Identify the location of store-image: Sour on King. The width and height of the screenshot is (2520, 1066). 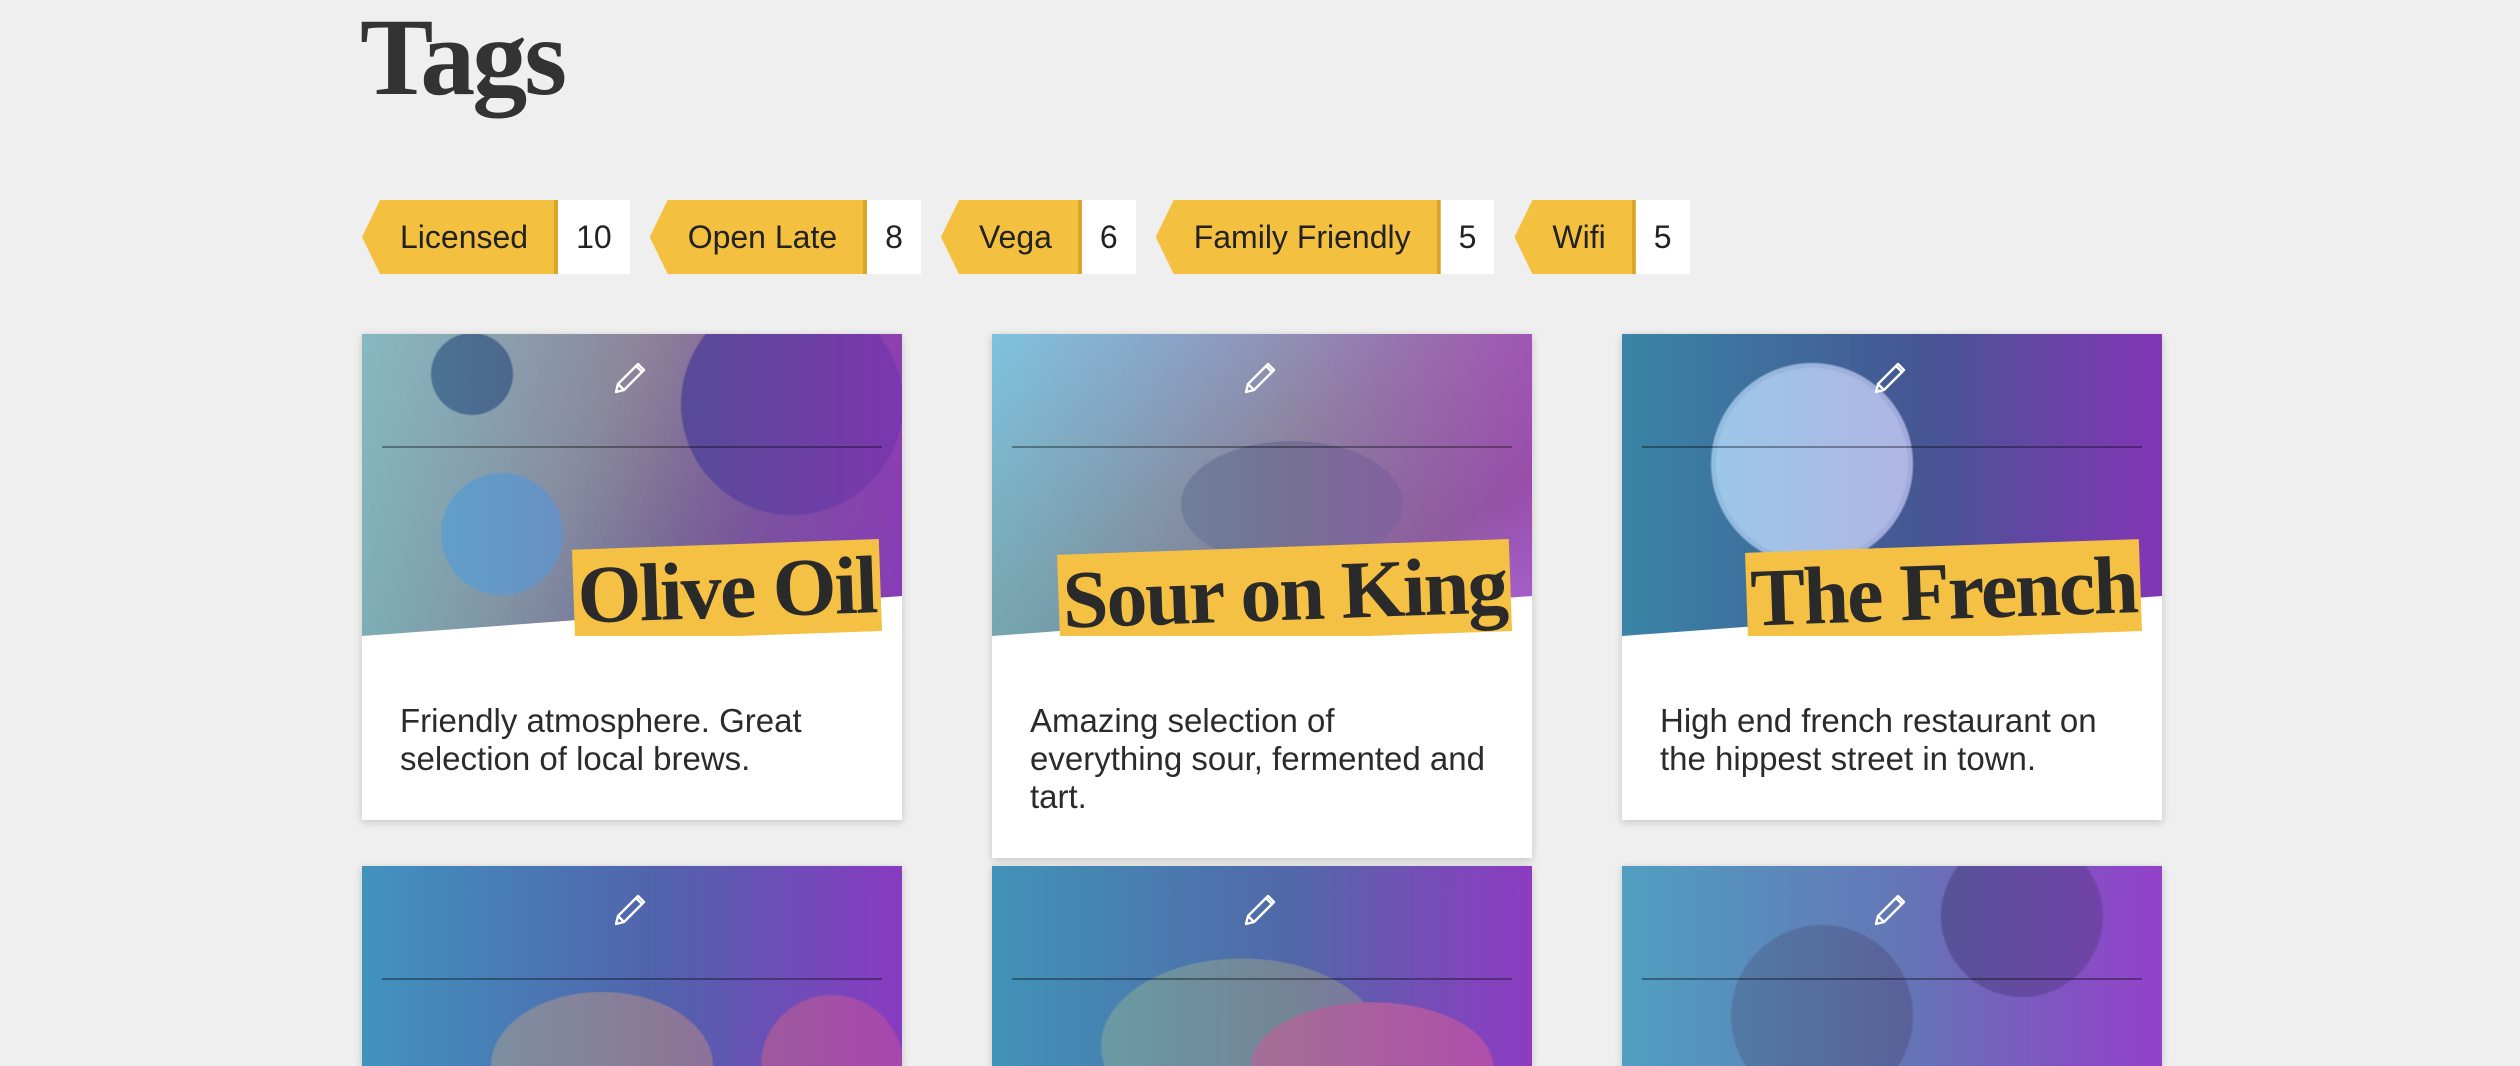
(1262, 485).